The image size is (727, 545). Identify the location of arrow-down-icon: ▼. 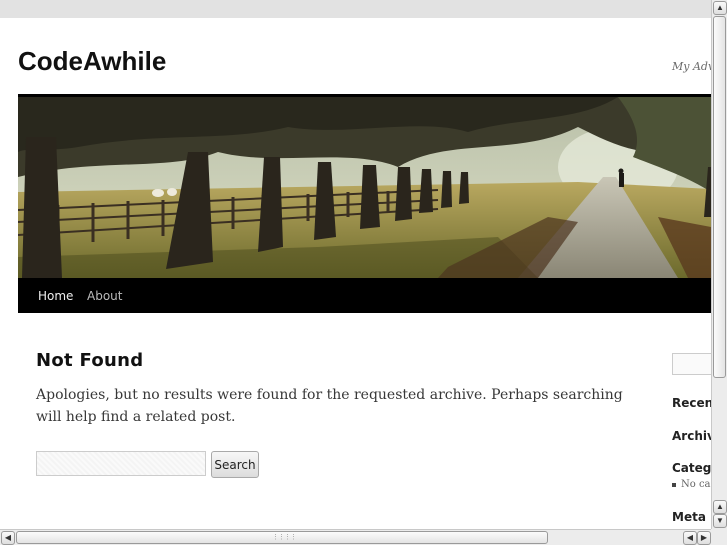
(720, 520).